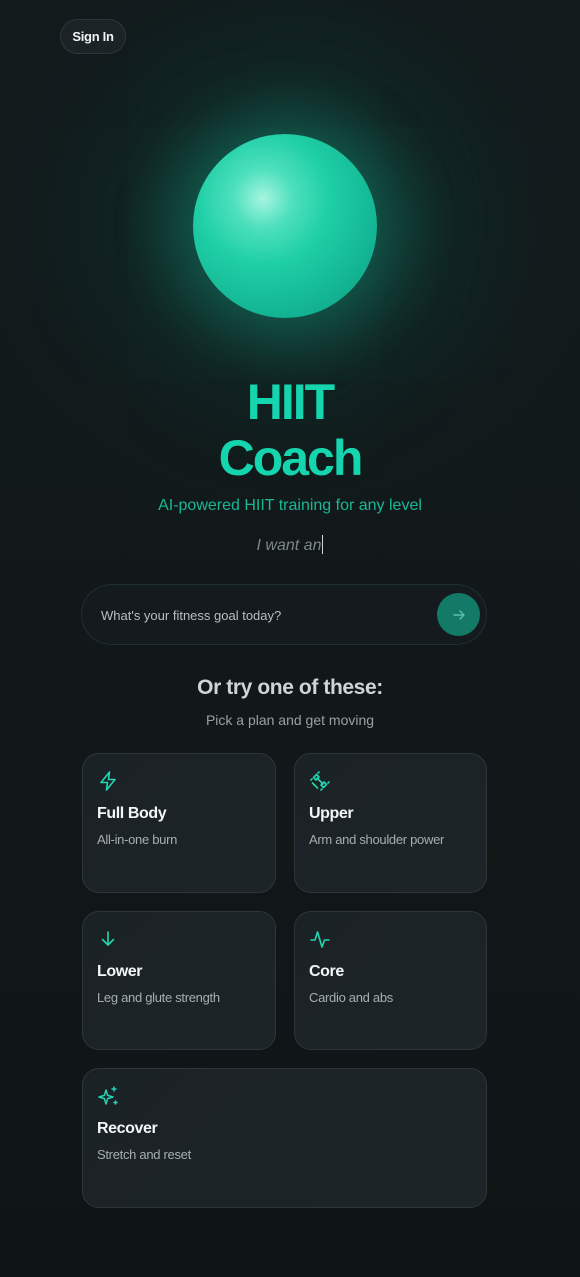 This screenshot has height=1277, width=580. Describe the element at coordinates (390, 823) in the screenshot. I see `plan-card-upper: Upper Arm and shoulder power` at that location.